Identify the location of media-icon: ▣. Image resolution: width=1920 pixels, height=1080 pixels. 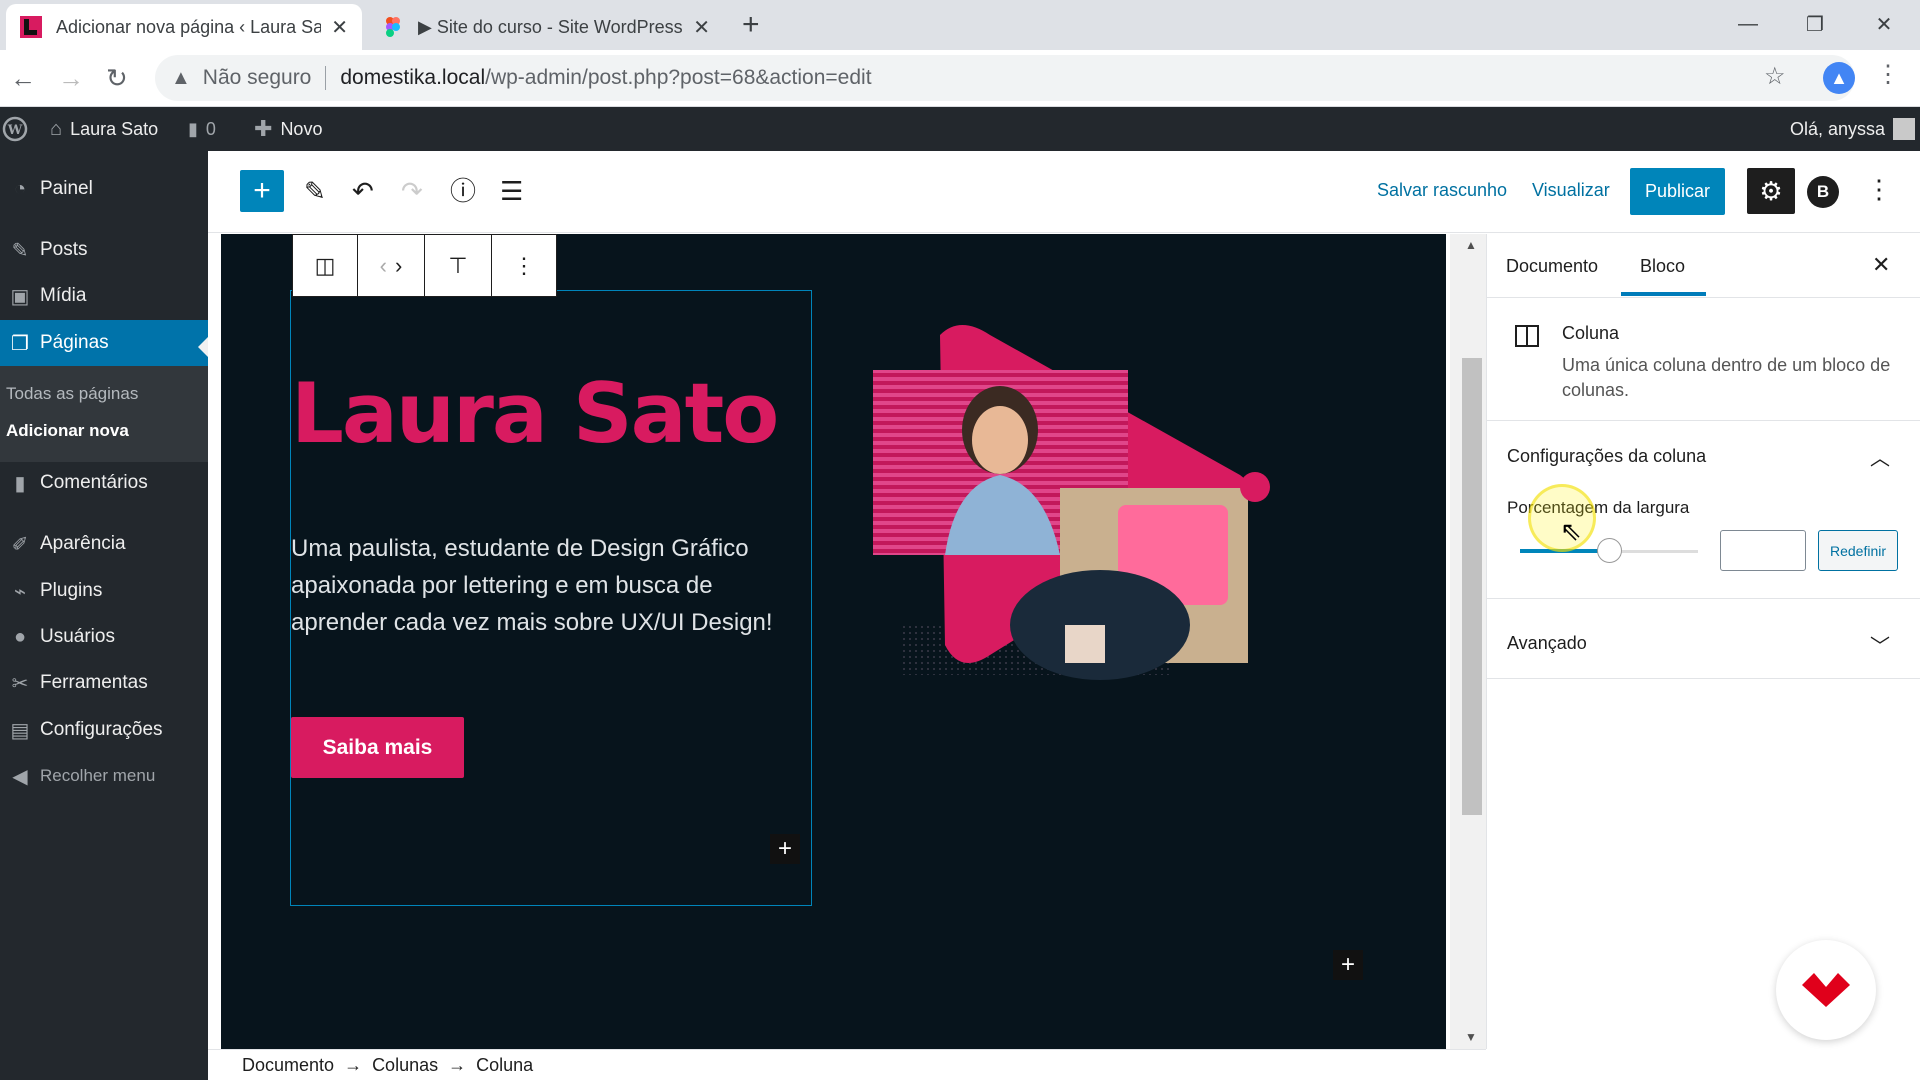
(20, 296).